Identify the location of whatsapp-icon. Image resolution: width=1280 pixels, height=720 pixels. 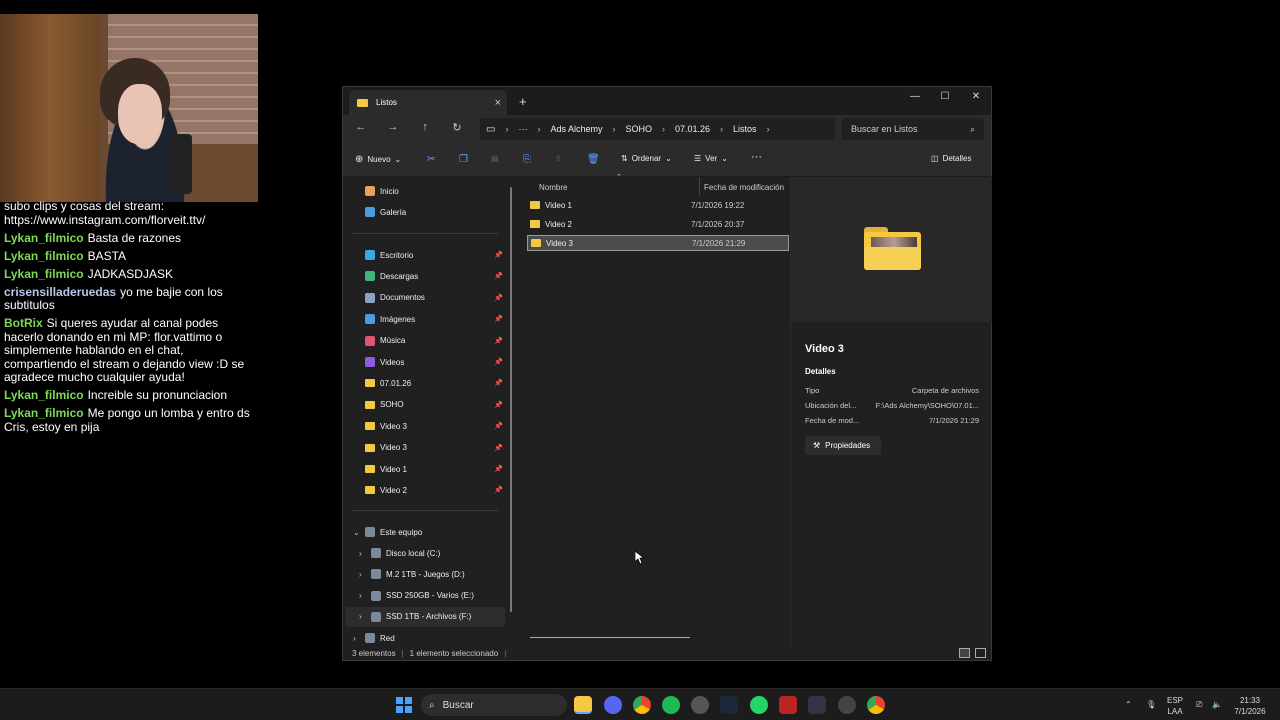
(759, 705).